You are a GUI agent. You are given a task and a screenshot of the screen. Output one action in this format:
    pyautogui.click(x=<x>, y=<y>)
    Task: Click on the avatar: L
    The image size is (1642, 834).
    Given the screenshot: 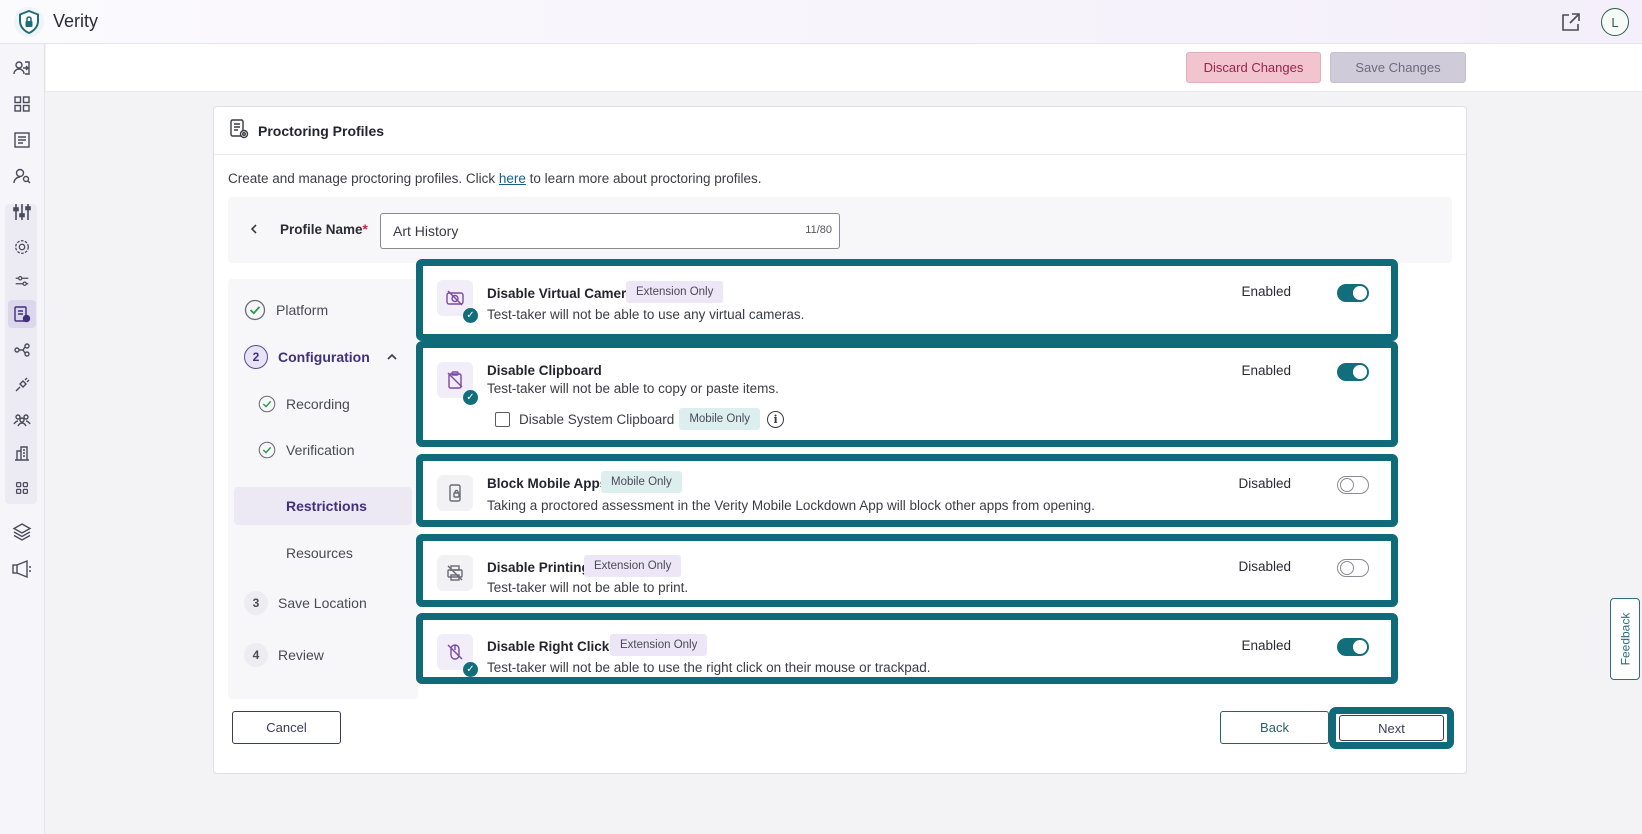 What is the action you would take?
    pyautogui.click(x=1615, y=22)
    